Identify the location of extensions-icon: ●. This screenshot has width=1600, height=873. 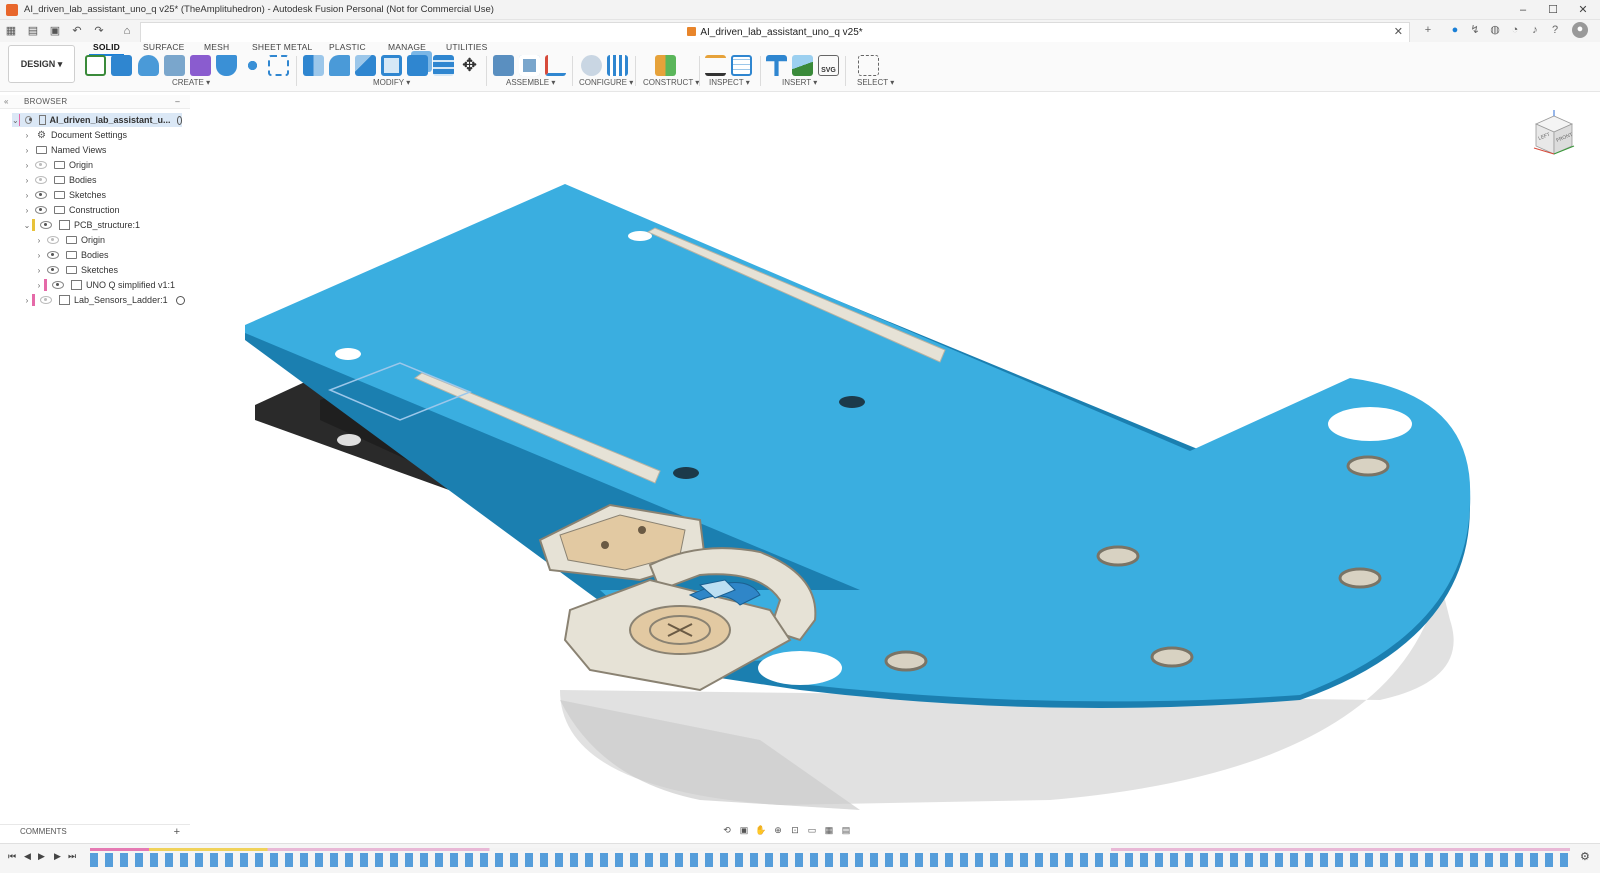
(1455, 30).